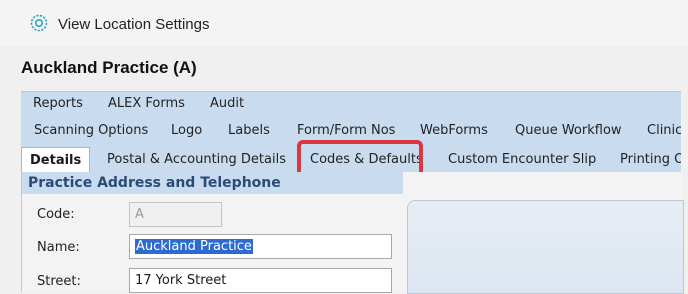  I want to click on name-field-selection: Auckland Practice, so click(194, 246).